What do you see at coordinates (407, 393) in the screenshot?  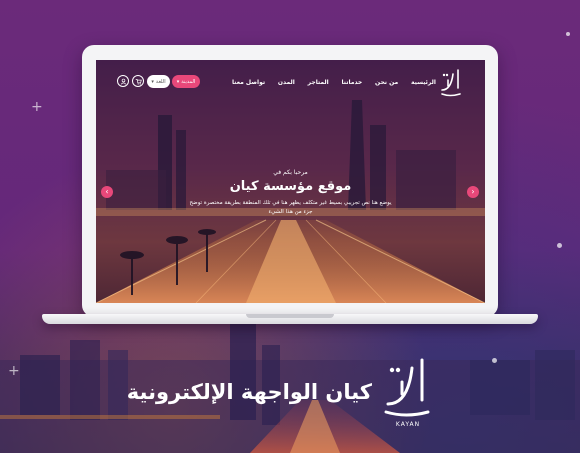 I see `kayan-brand-logo-icon: KAYAN` at bounding box center [407, 393].